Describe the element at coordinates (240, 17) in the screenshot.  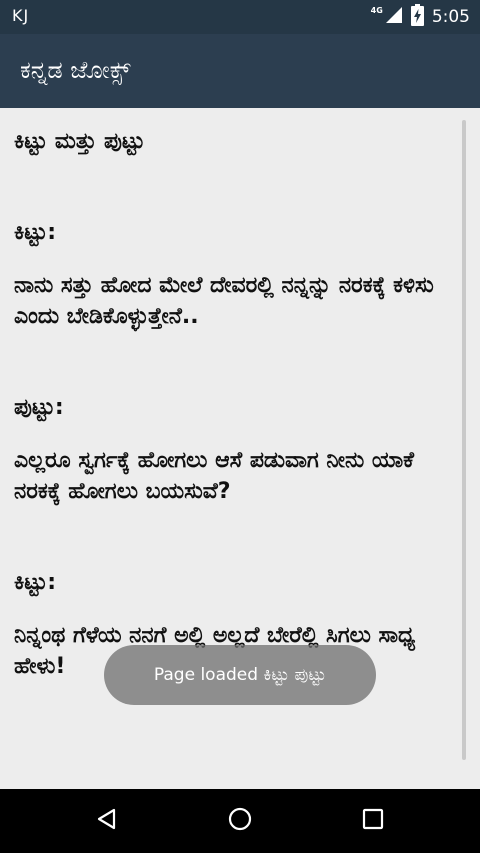
I see `status-bar: KJ 4G 5:05` at that location.